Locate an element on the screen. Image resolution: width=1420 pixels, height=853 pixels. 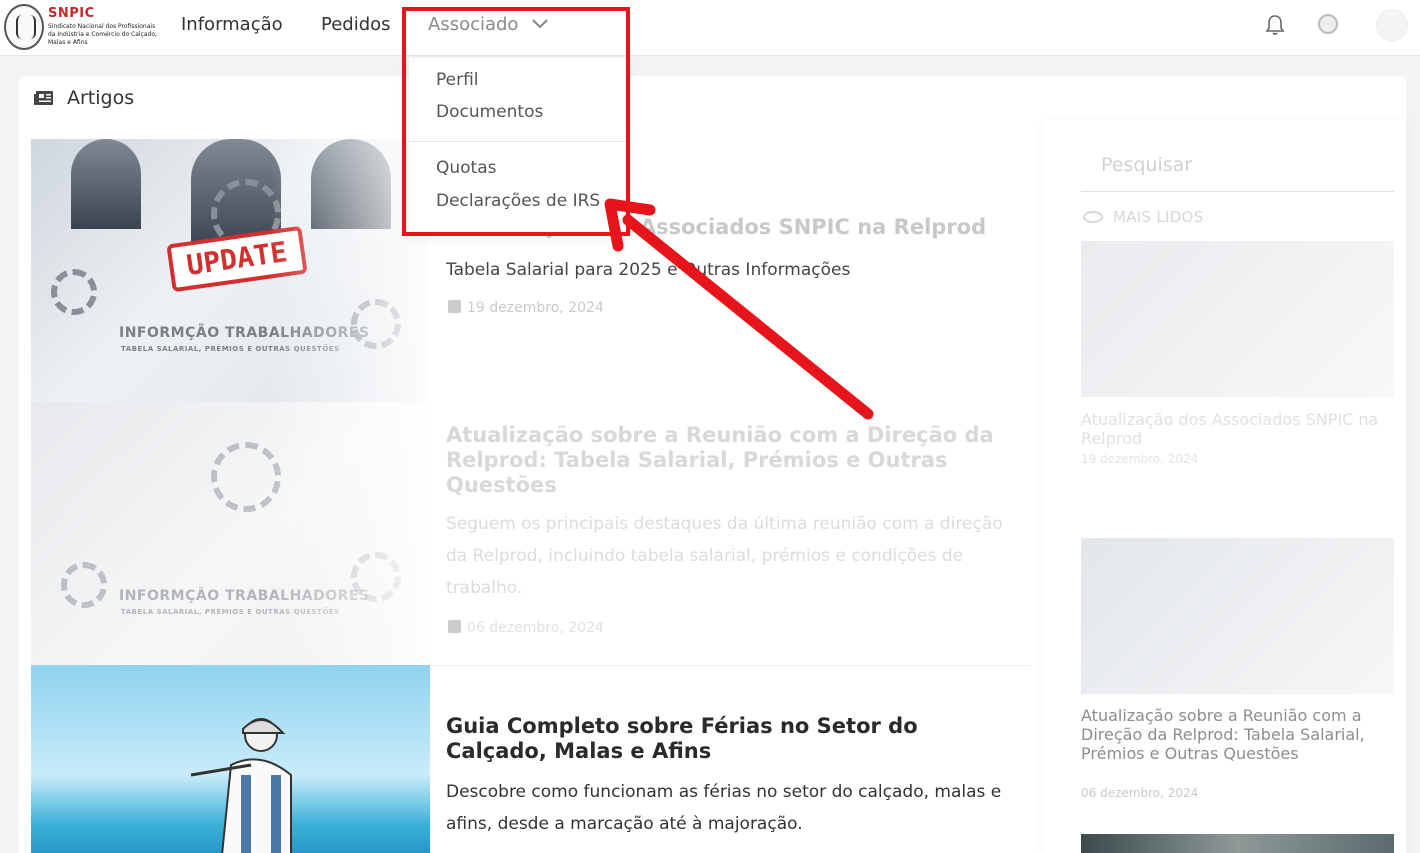
theme-toggle-icon is located at coordinates (1328, 24).